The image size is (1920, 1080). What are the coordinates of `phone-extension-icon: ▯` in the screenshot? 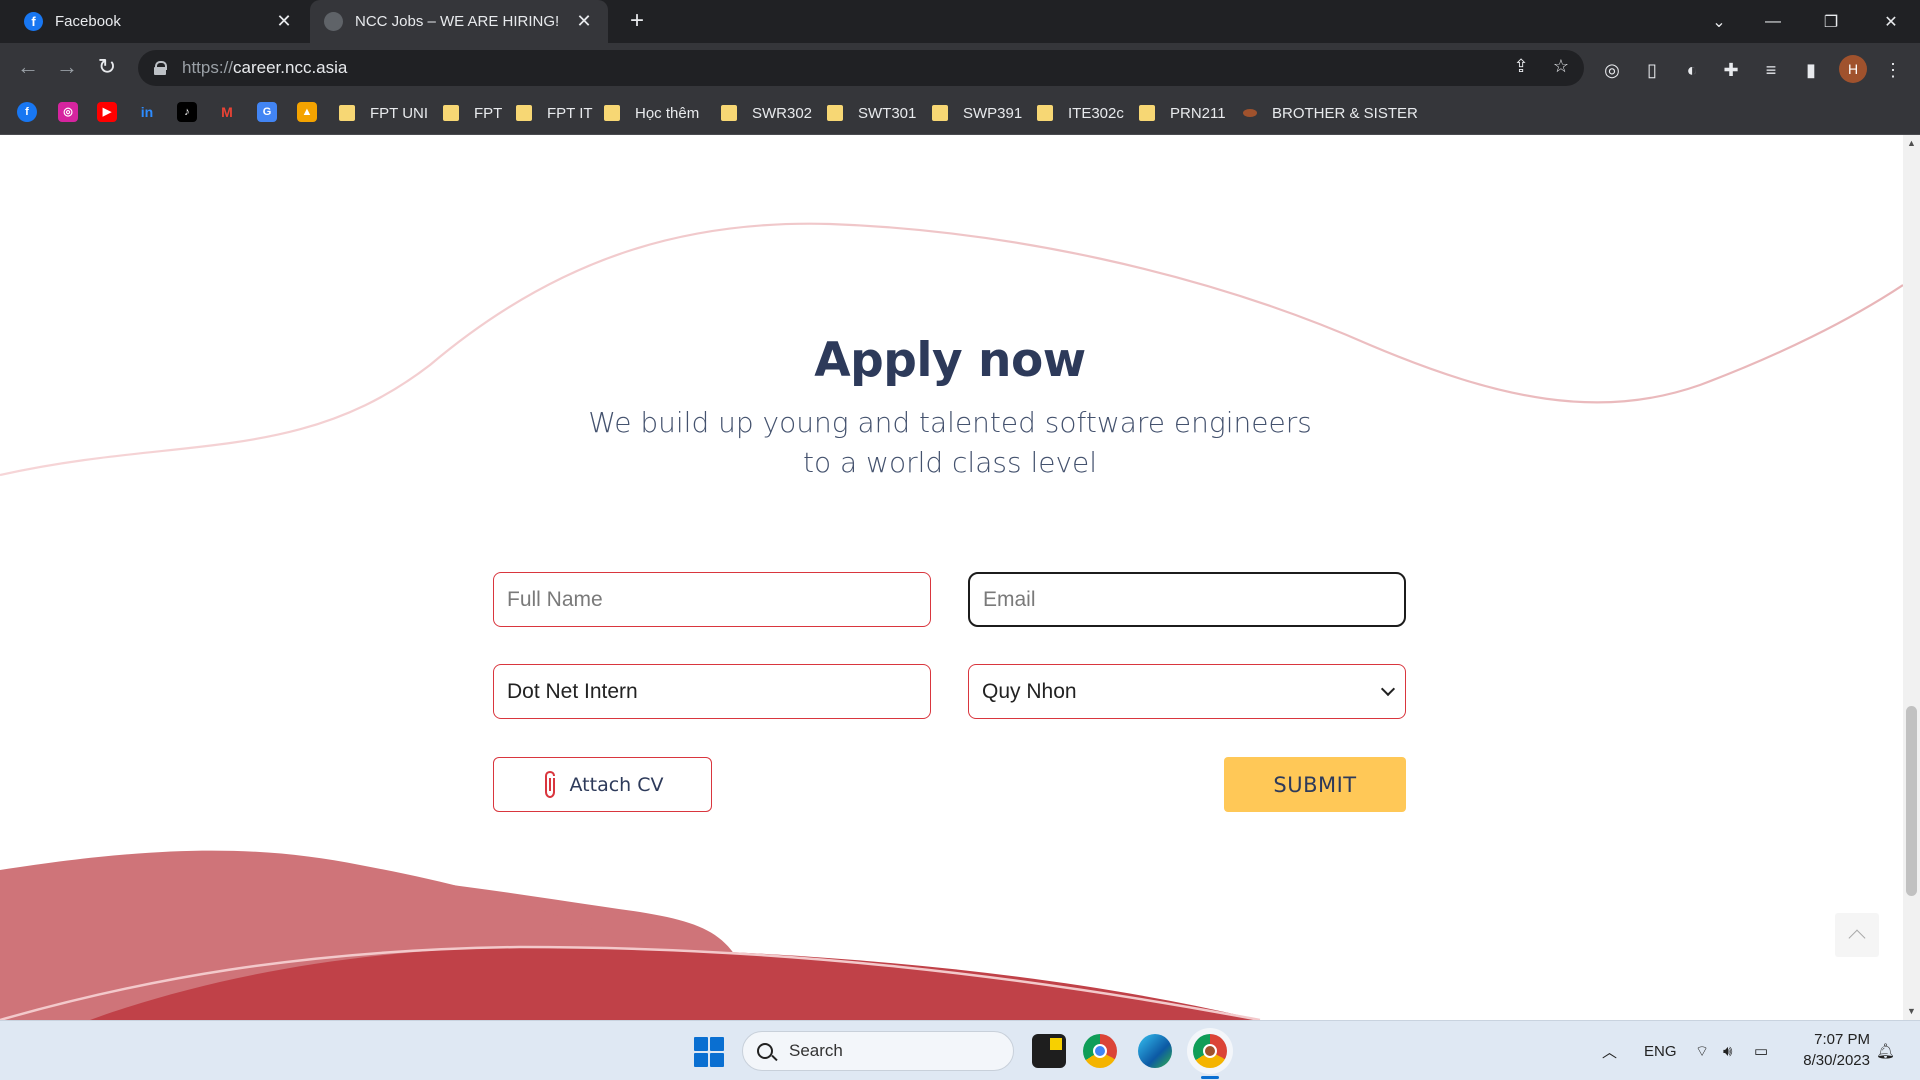 It's located at (1652, 70).